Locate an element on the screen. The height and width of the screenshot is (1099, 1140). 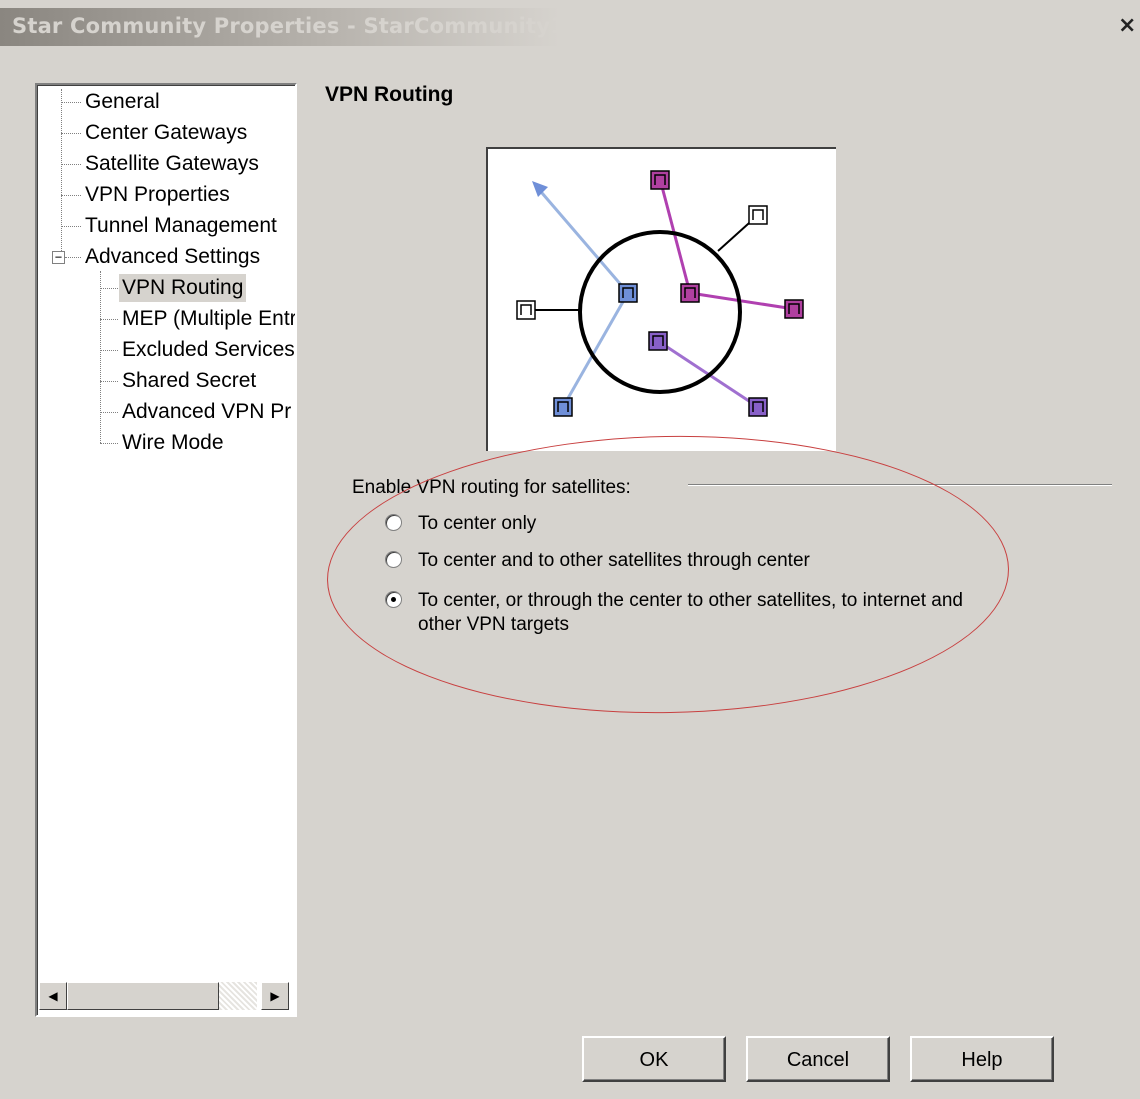
tree-item-wire-mode: Wire Mode is located at coordinates (173, 443).